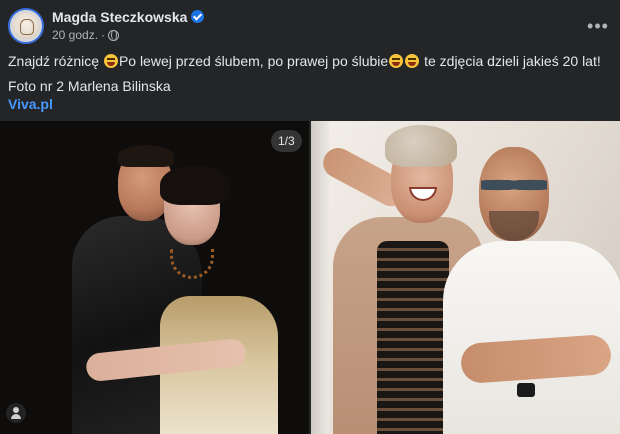  Describe the element at coordinates (286, 141) in the screenshot. I see `photo-counter: 1/3` at that location.